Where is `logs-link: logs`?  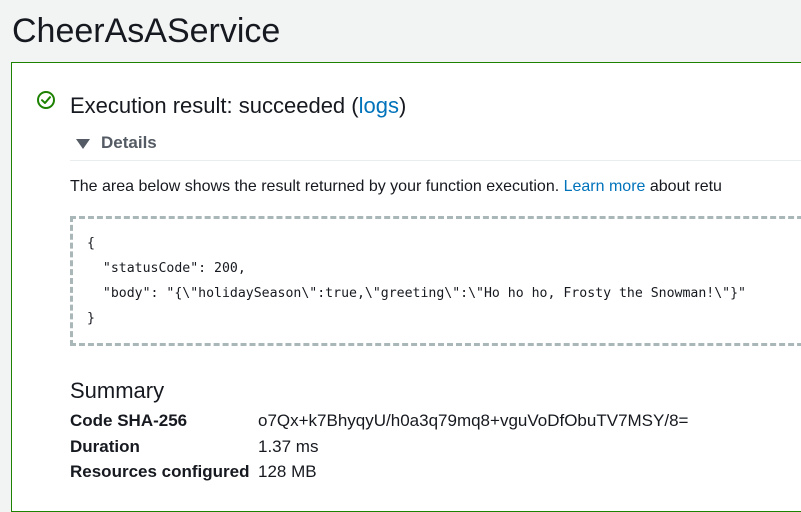
logs-link: logs is located at coordinates (379, 105).